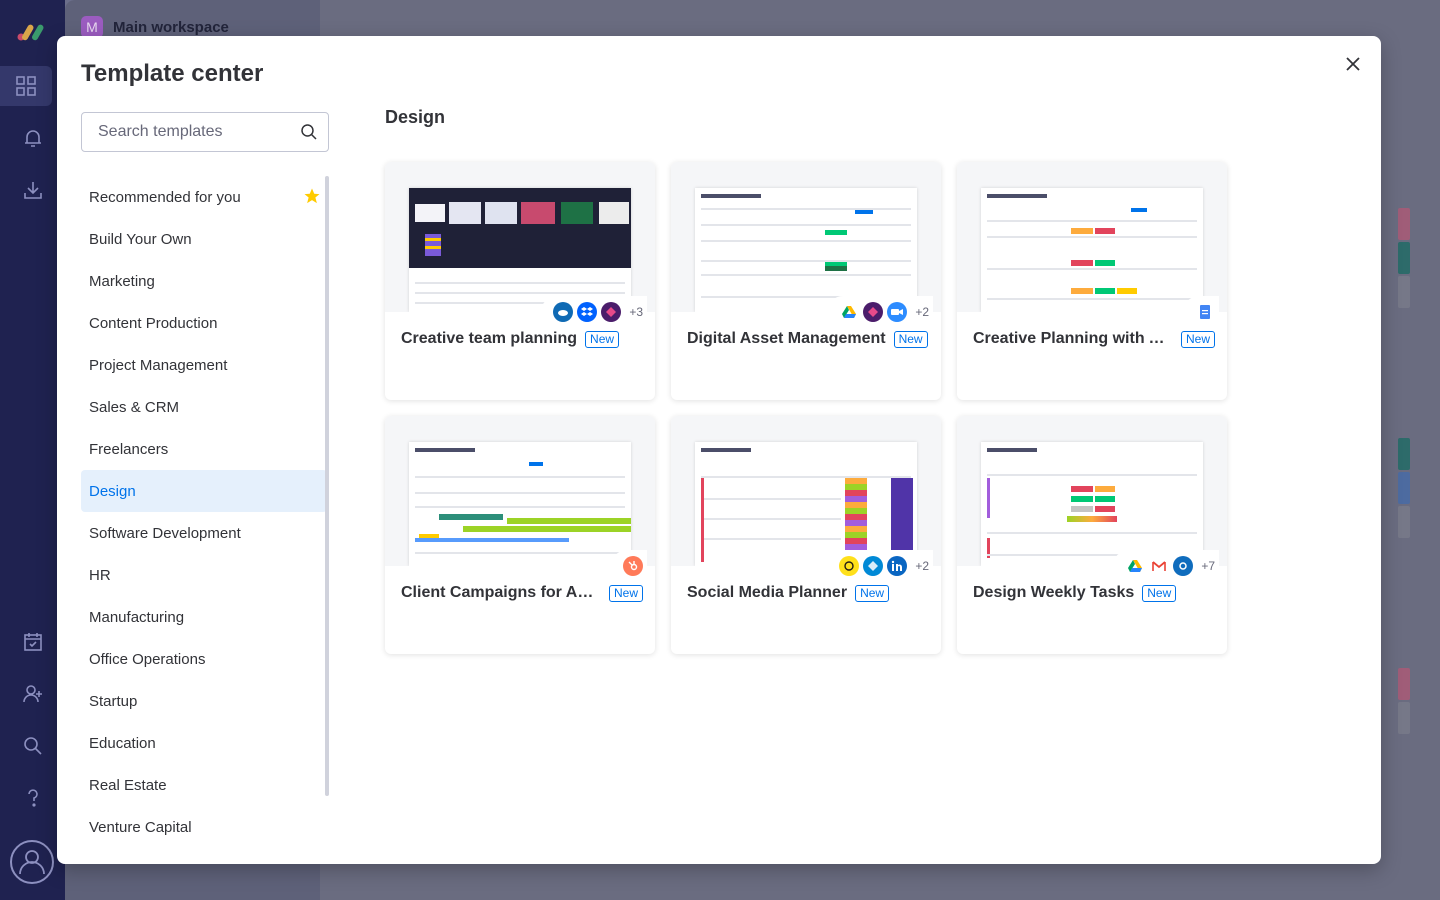 The image size is (1440, 900). I want to click on workspace-title: Main workspace, so click(171, 27).